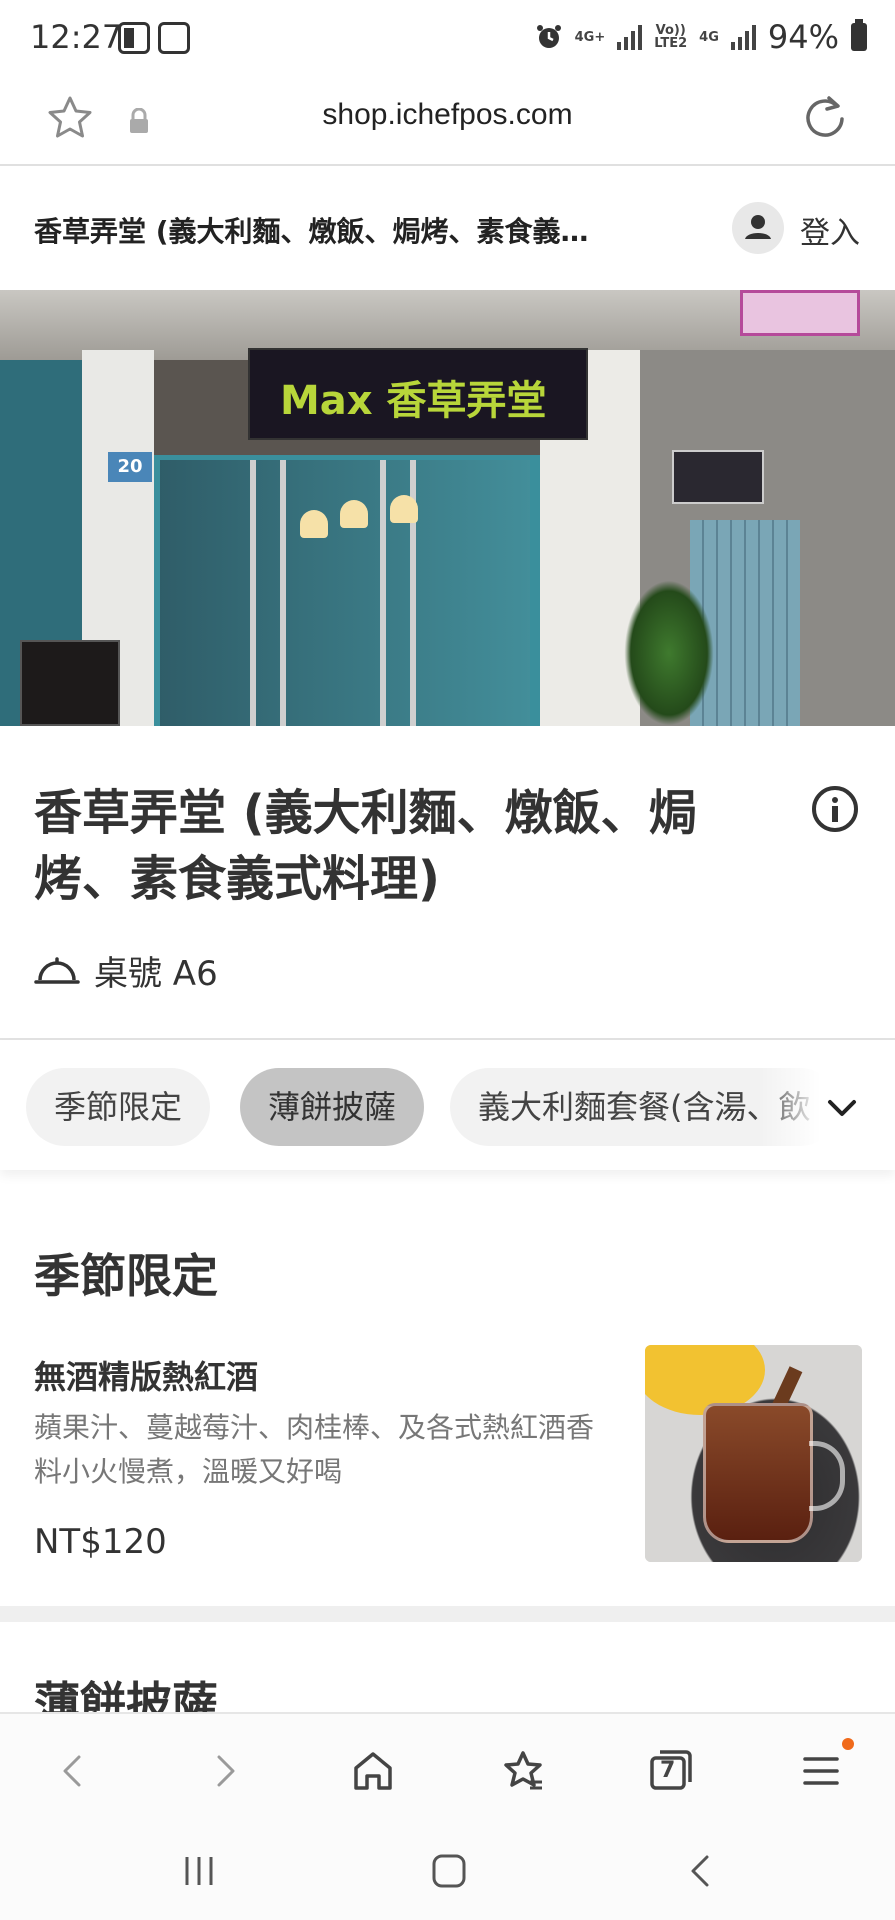  I want to click on home-nav-button, so click(449, 1871).